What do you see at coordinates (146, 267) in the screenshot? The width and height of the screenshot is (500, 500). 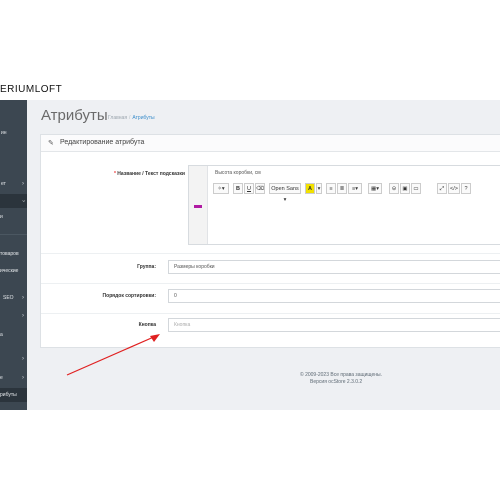 I see `group-field-label: Группа:` at bounding box center [146, 267].